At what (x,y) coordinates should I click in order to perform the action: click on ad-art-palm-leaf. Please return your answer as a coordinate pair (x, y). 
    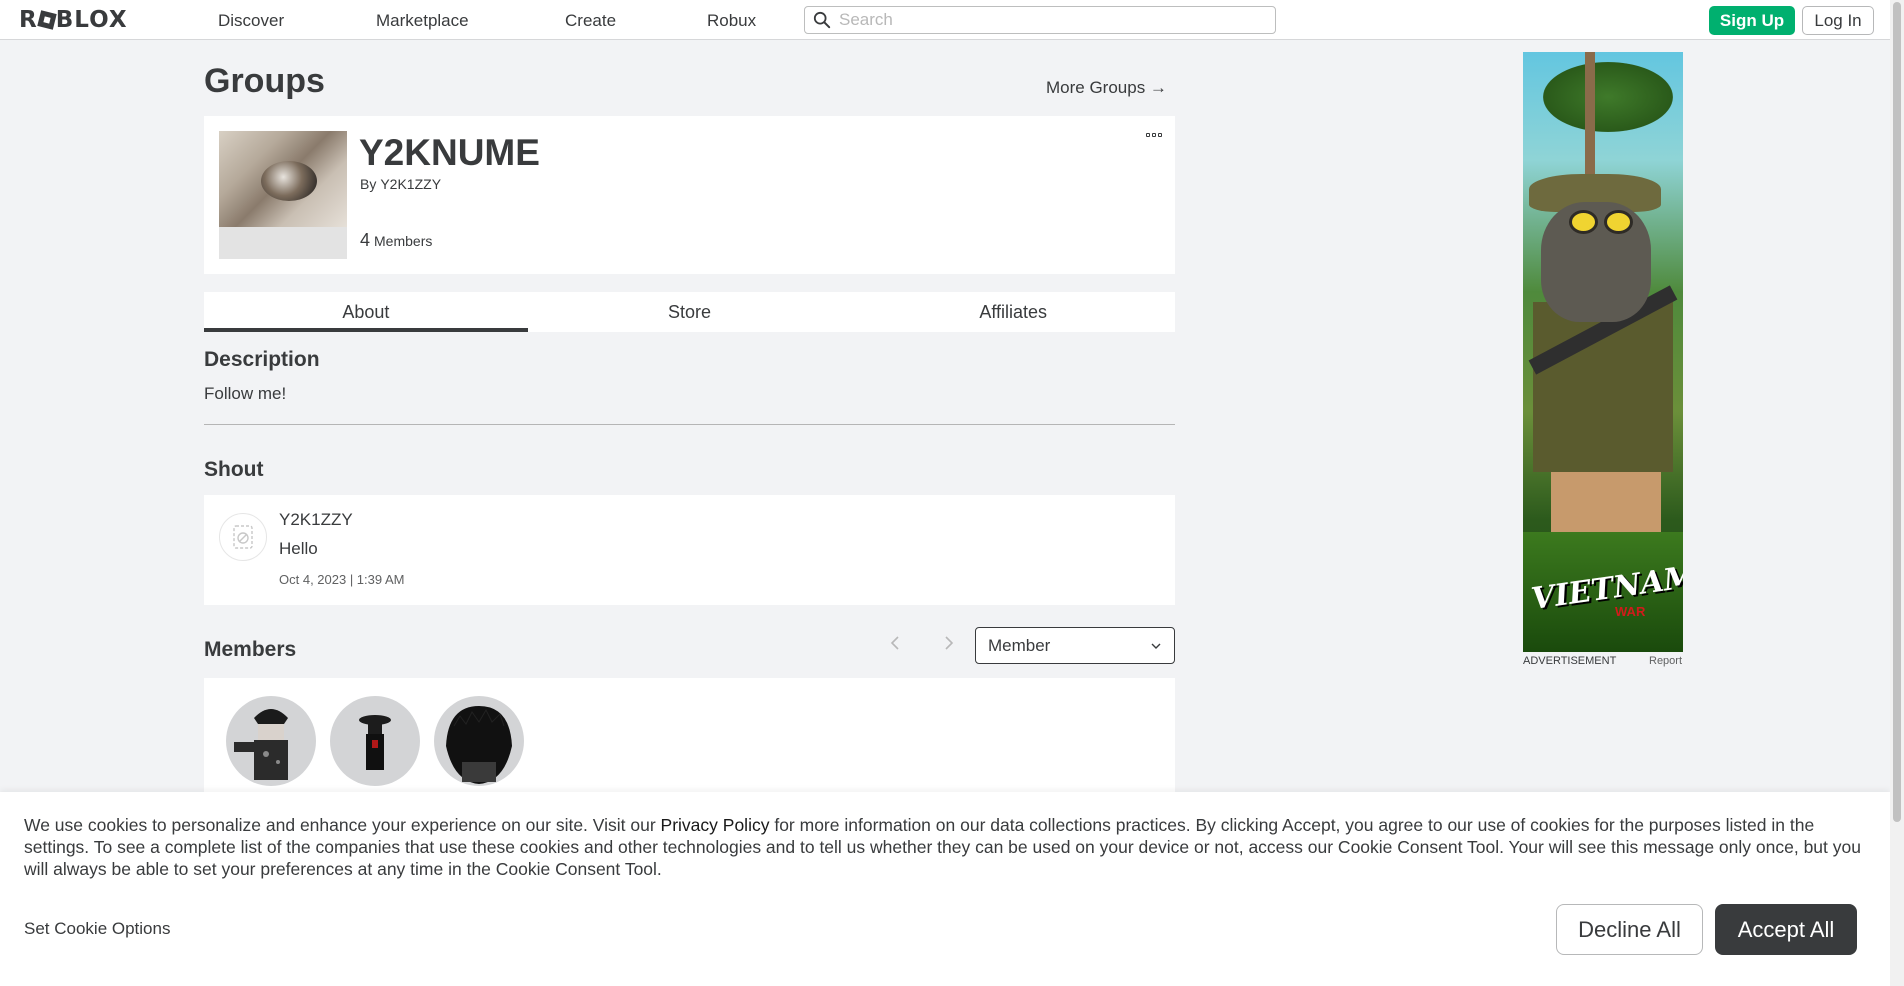
    Looking at the image, I should click on (1608, 97).